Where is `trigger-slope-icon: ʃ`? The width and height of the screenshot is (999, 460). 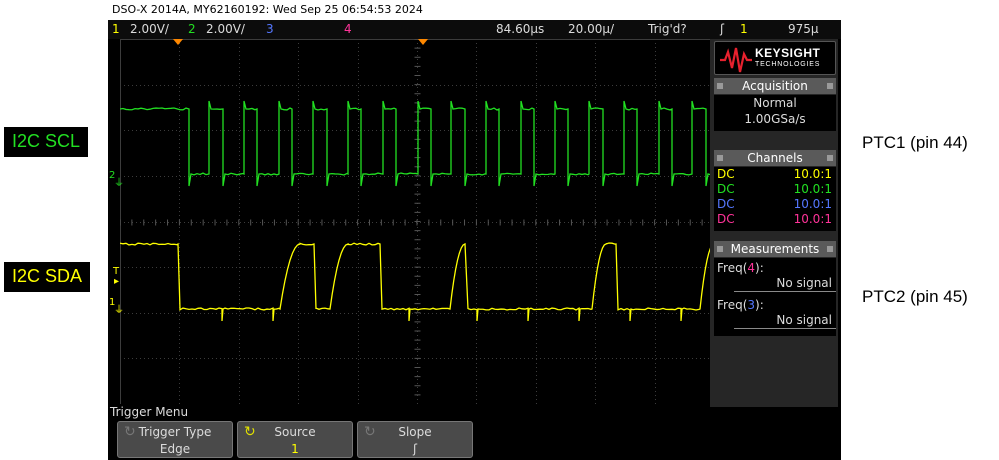 trigger-slope-icon: ʃ is located at coordinates (722, 29).